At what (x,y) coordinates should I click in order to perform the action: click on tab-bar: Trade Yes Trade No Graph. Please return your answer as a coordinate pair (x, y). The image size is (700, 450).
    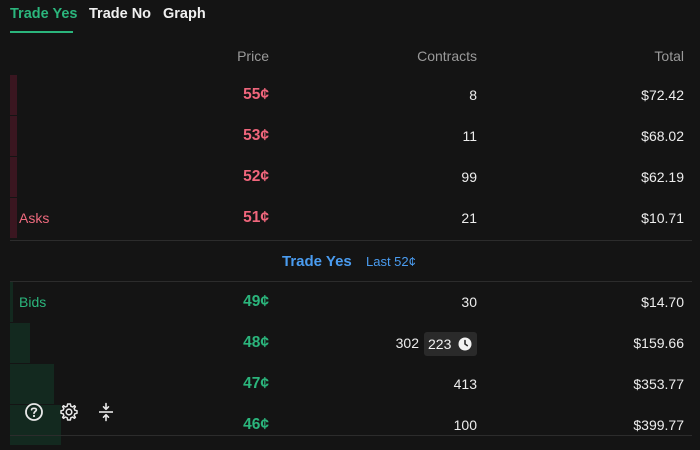
    Looking at the image, I should click on (350, 17).